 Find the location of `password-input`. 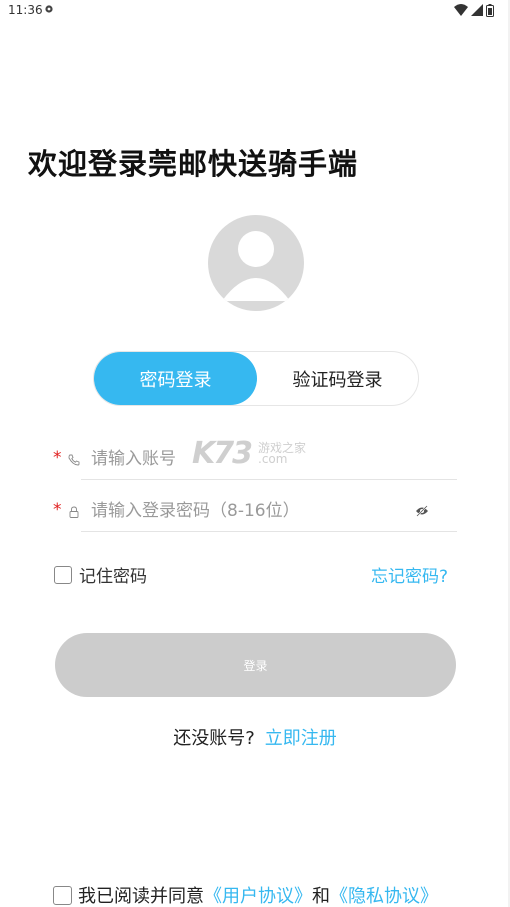

password-input is located at coordinates (256, 511).